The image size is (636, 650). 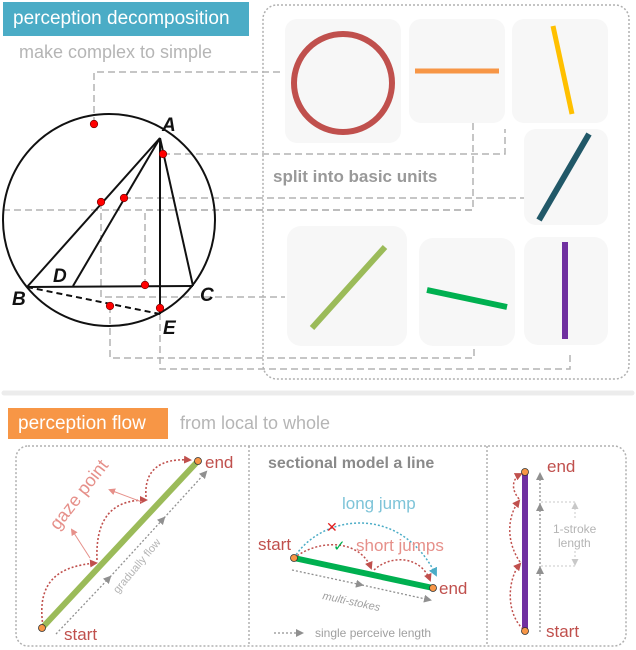 I want to click on flow-line, so click(x=120, y=544).